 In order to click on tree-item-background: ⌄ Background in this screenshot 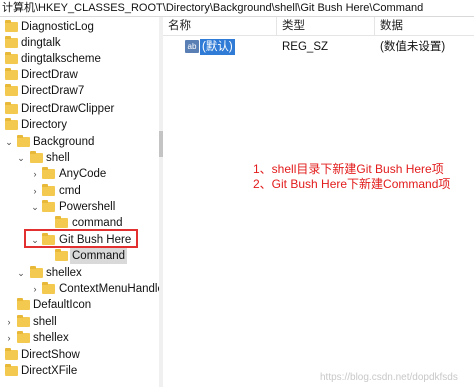, I will do `click(81, 142)`.